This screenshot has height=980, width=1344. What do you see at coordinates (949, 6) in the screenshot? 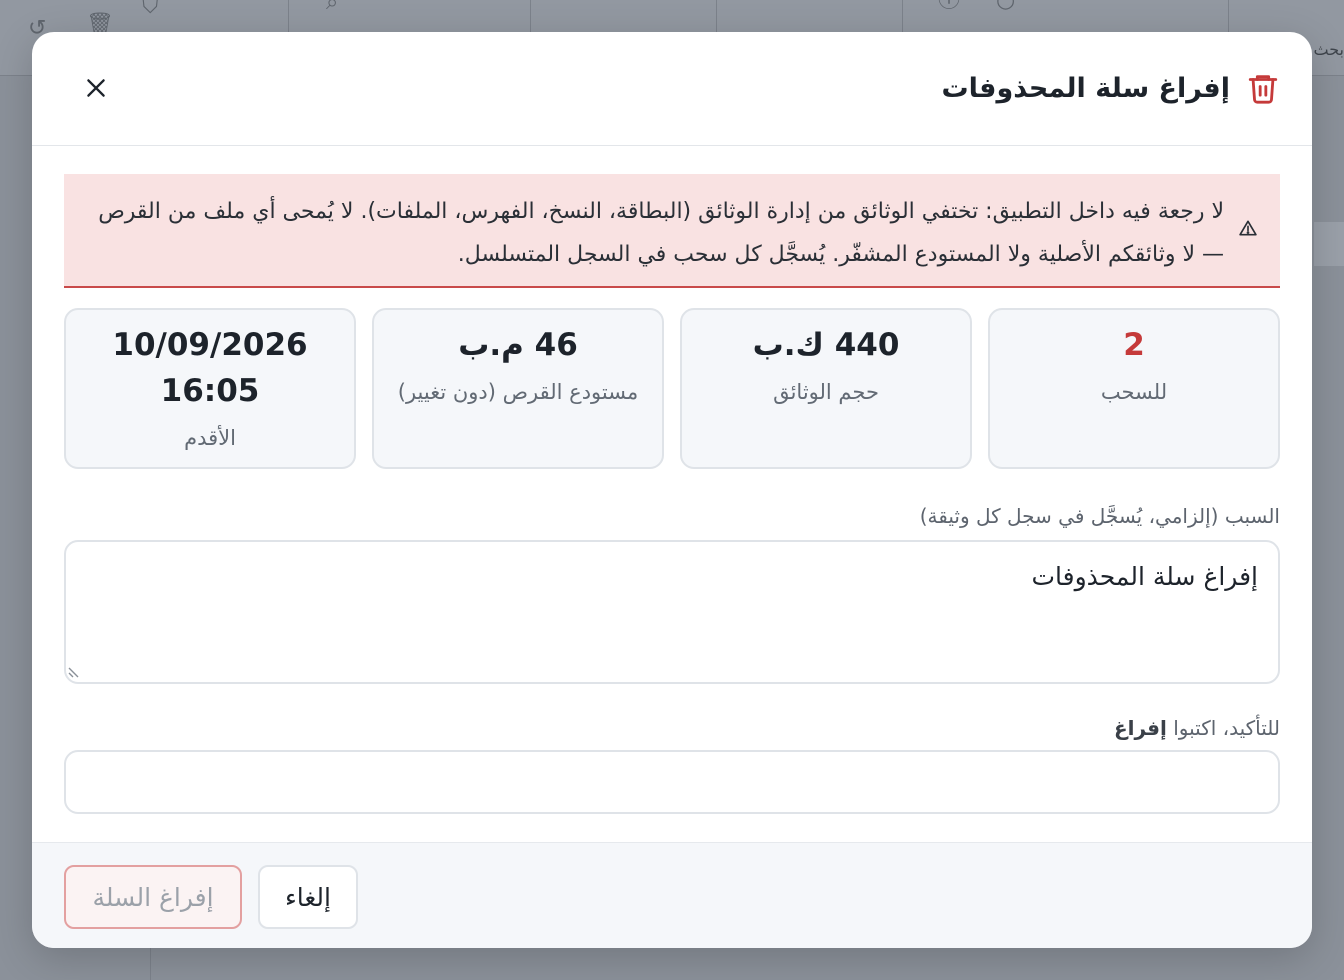
I see `info-icon: ⓘ` at bounding box center [949, 6].